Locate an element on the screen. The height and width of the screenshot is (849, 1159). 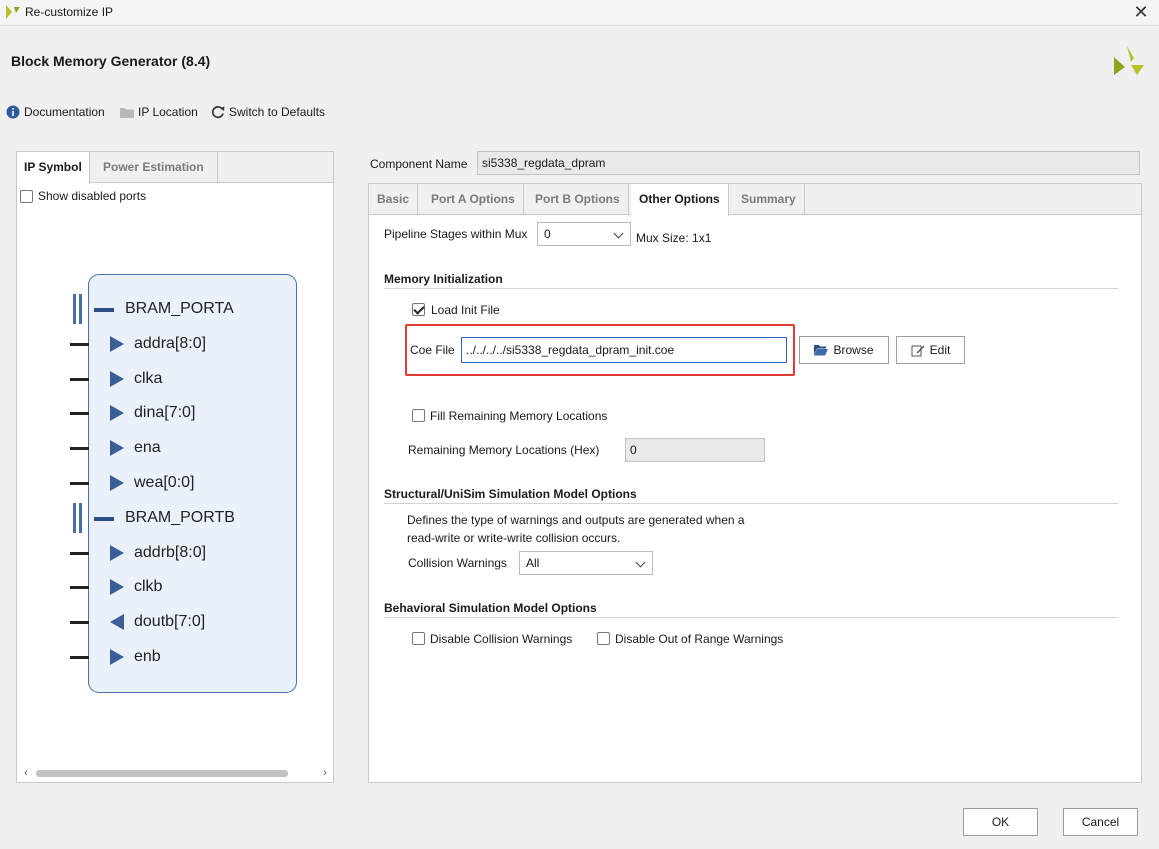
show-disabled-ports-label: Show disabled ports is located at coordinates (92, 196).